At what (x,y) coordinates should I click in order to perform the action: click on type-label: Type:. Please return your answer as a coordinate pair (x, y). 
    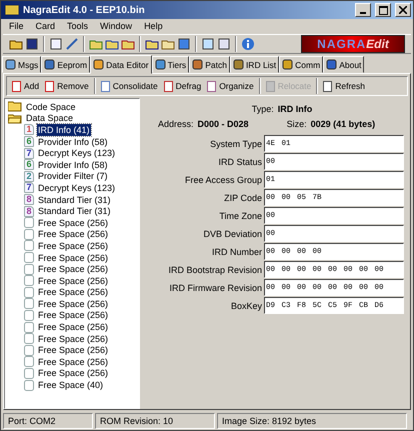
    Looking at the image, I should click on (263, 109).